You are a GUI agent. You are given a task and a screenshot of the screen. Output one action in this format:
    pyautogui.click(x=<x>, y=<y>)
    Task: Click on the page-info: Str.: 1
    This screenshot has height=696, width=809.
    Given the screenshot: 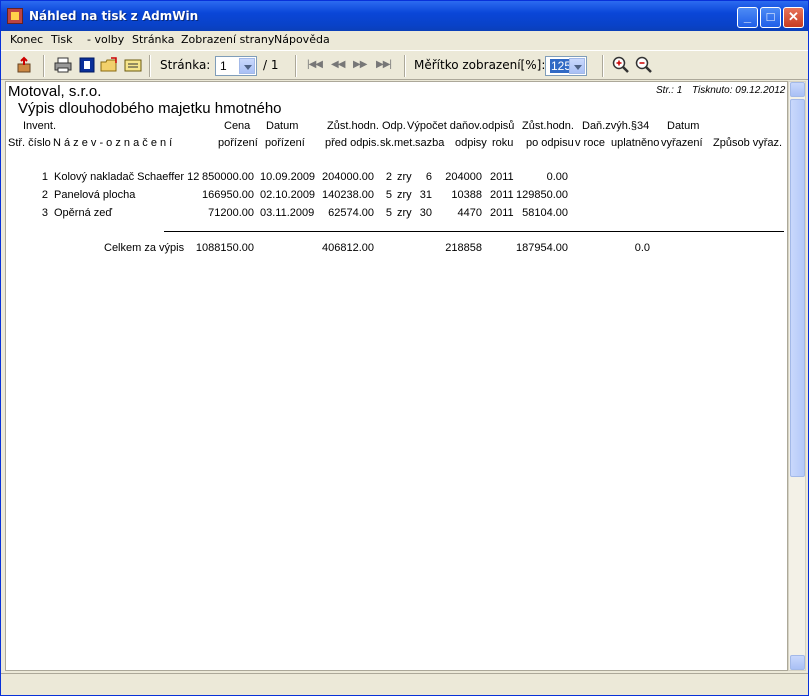 What is the action you would take?
    pyautogui.click(x=669, y=90)
    